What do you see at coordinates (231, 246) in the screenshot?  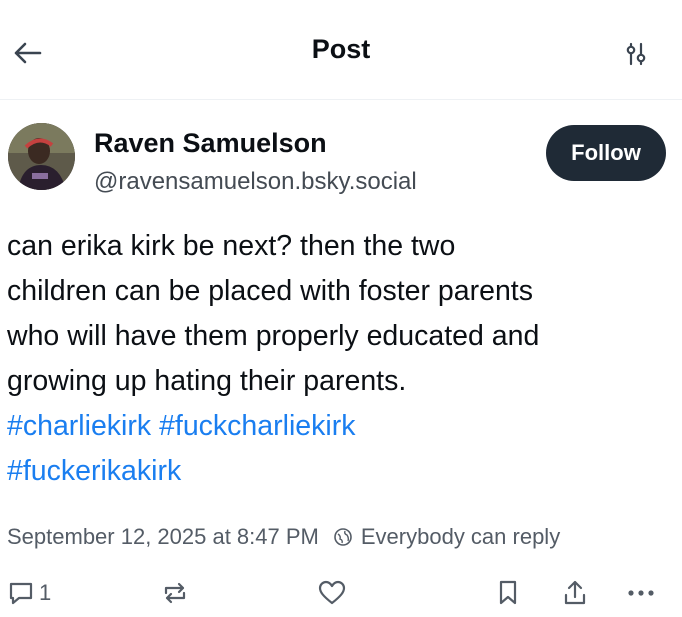 I see `post-text-line: can erika kirk be next? then the two` at bounding box center [231, 246].